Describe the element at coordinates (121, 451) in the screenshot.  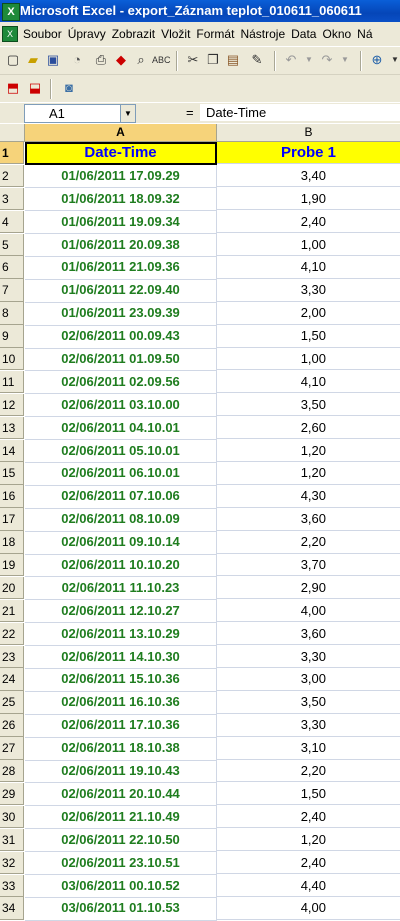
I see `cell-date-time: 02/06/2011 05.10.01` at that location.